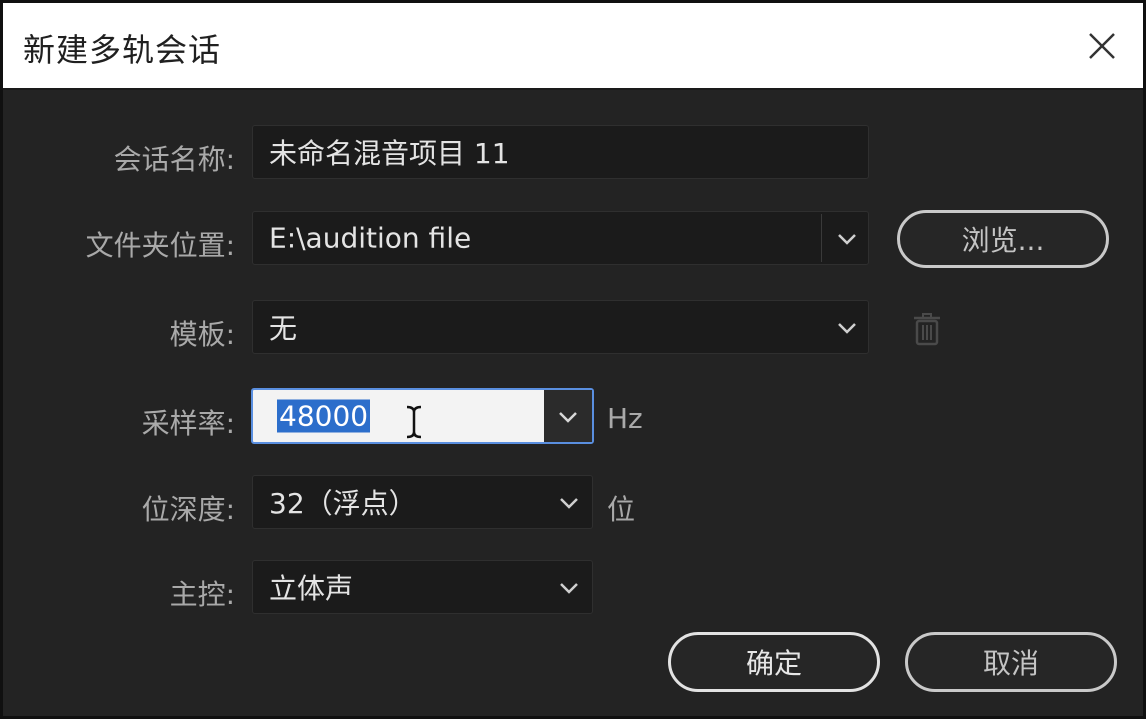 The width and height of the screenshot is (1146, 719). Describe the element at coordinates (160, 245) in the screenshot. I see `folder-location-label: 文件夹位置:` at that location.